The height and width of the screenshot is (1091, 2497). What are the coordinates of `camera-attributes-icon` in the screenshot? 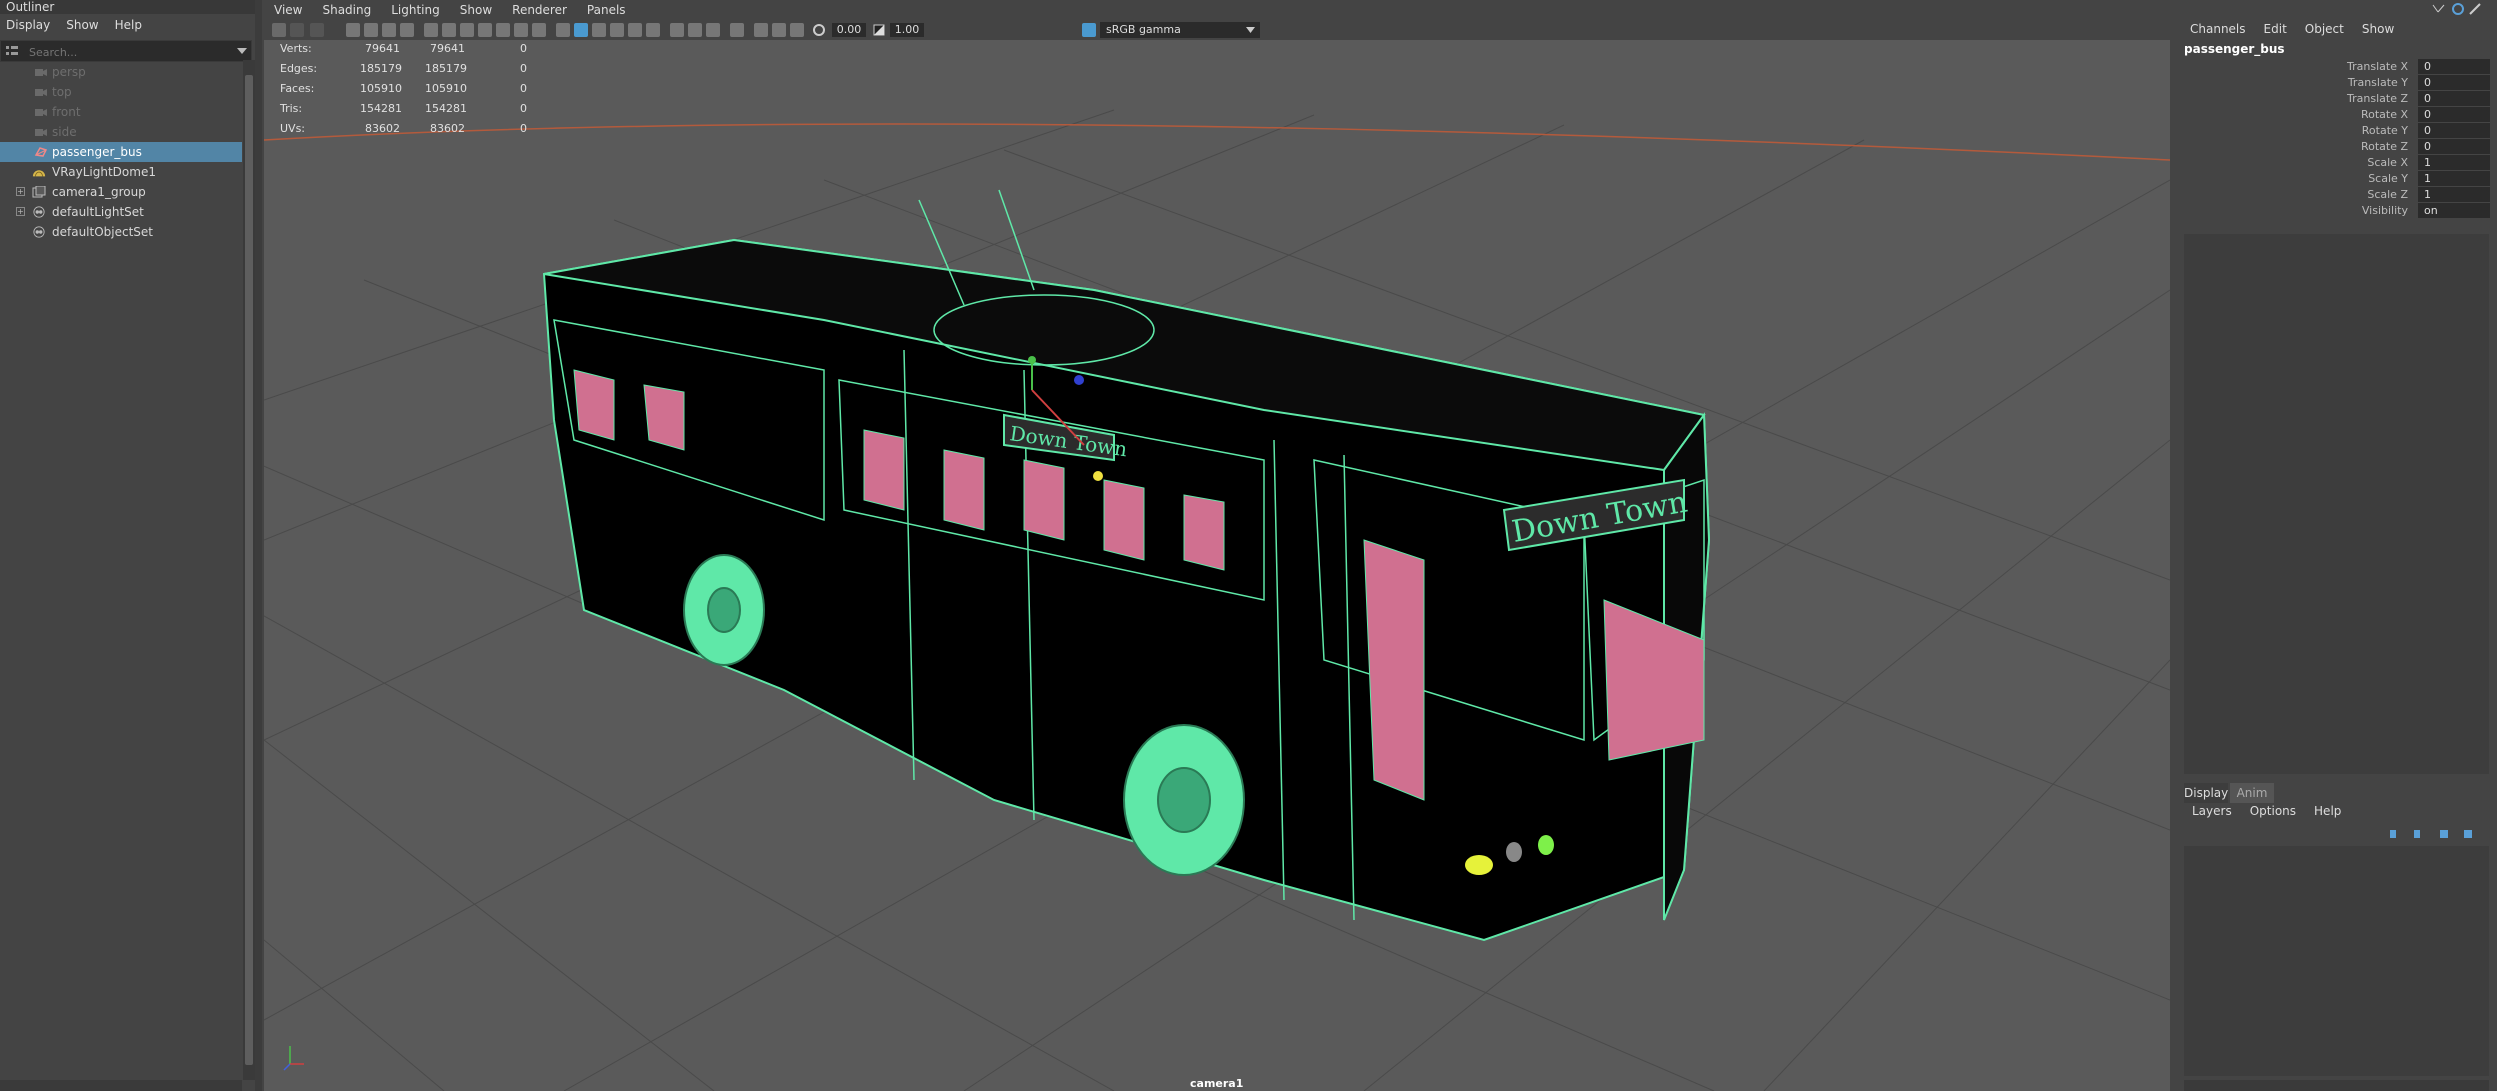 It's located at (353, 30).